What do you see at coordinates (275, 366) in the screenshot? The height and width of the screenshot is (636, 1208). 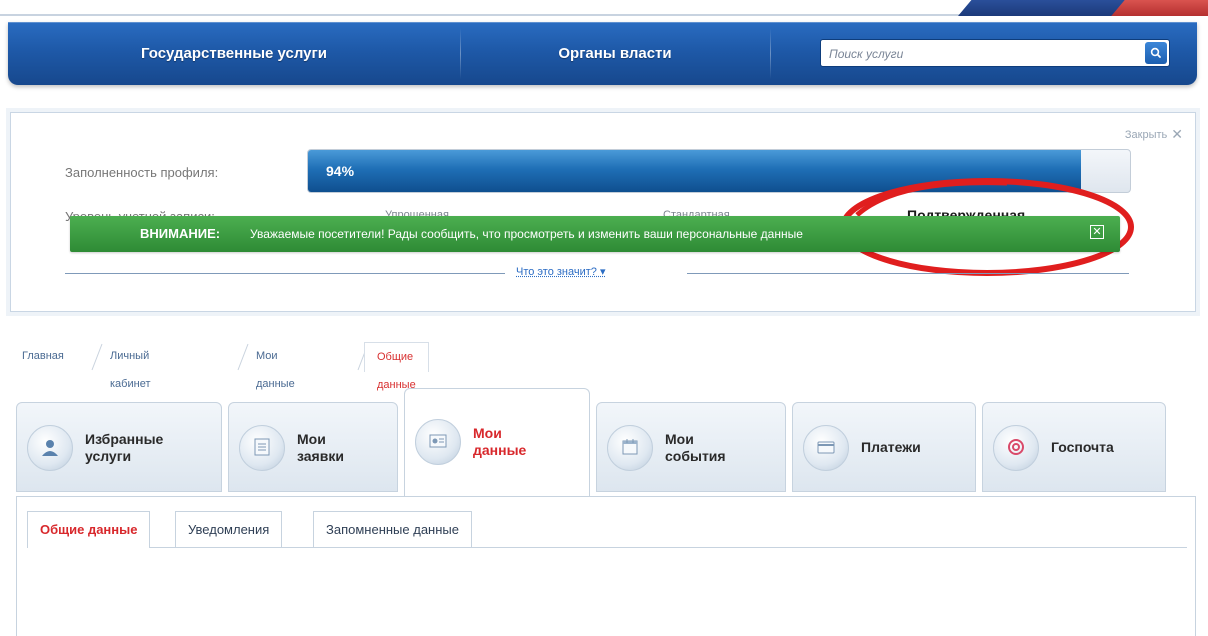 I see `breadcrumb-my-data: Мои данные` at bounding box center [275, 366].